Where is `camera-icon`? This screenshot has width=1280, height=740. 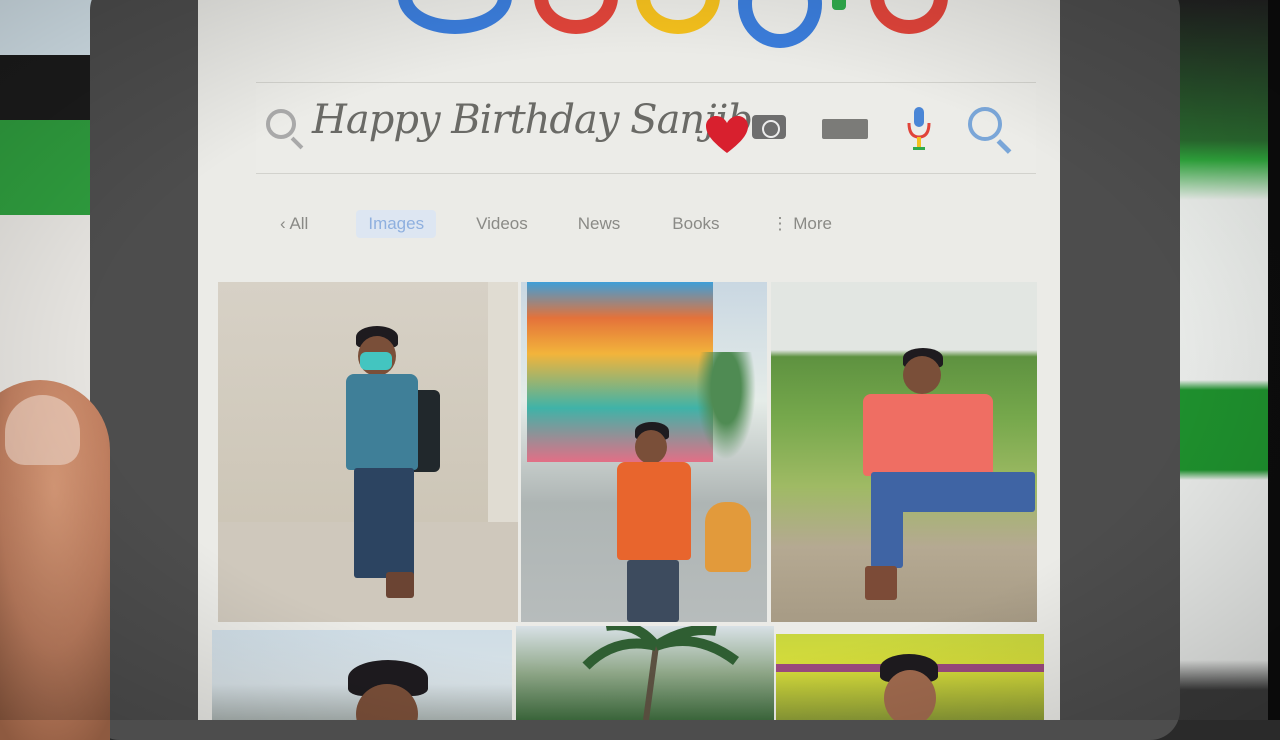
camera-icon is located at coordinates (769, 127).